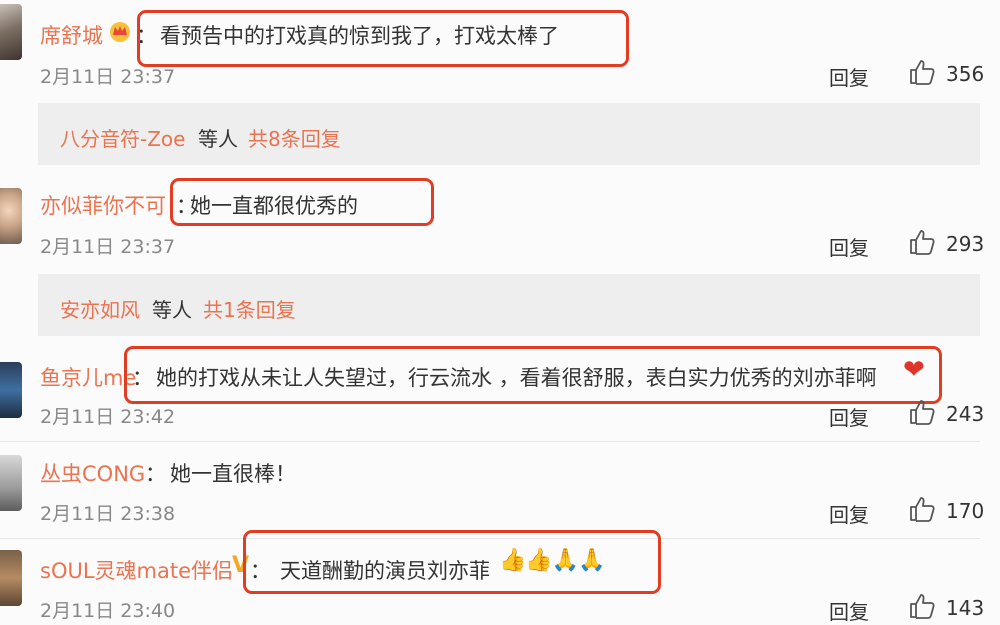  What do you see at coordinates (103, 205) in the screenshot?
I see `comment-username: 亦似菲你不可` at bounding box center [103, 205].